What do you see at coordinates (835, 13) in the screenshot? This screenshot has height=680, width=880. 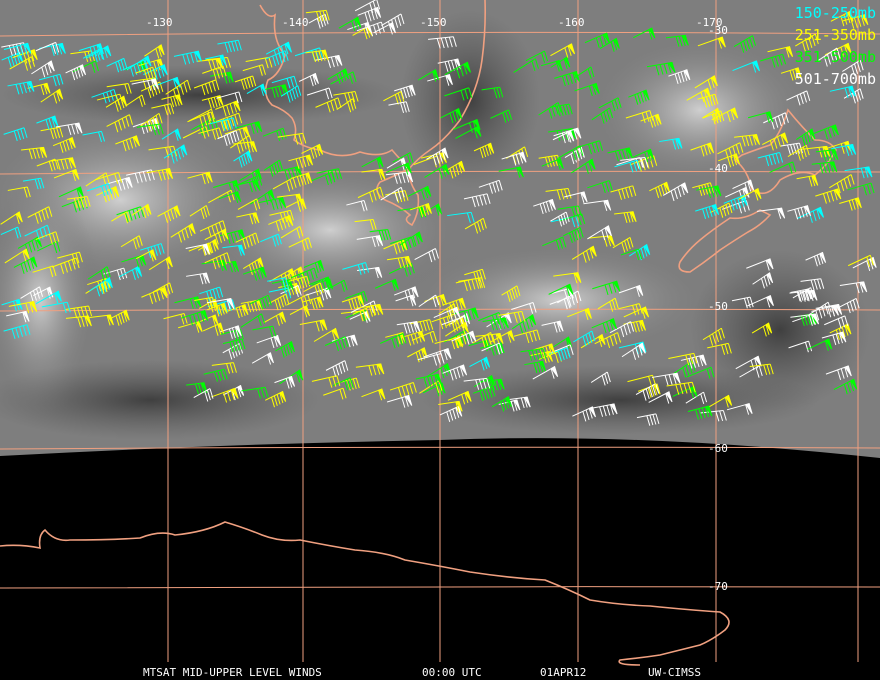 I see `legend-item: 150-250mb` at bounding box center [835, 13].